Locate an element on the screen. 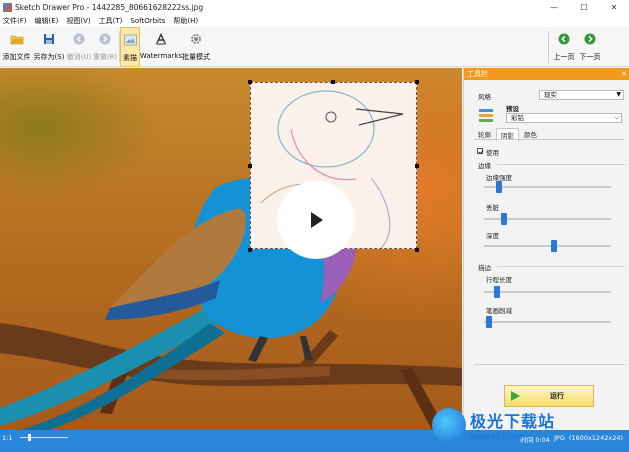 This screenshot has height=452, width=629. arrow-left-icon is located at coordinates (564, 39).